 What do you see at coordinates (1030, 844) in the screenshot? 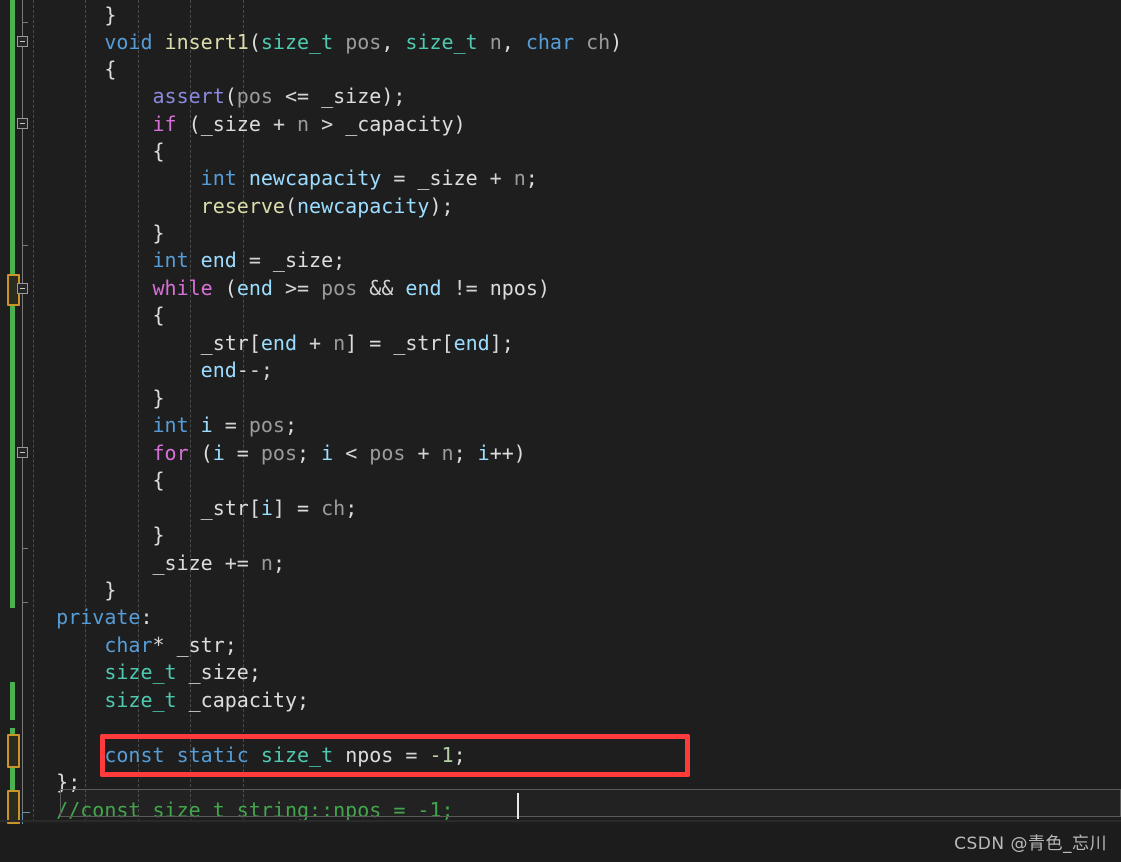
I see `watermark-text: CSDN @青色_忘川` at bounding box center [1030, 844].